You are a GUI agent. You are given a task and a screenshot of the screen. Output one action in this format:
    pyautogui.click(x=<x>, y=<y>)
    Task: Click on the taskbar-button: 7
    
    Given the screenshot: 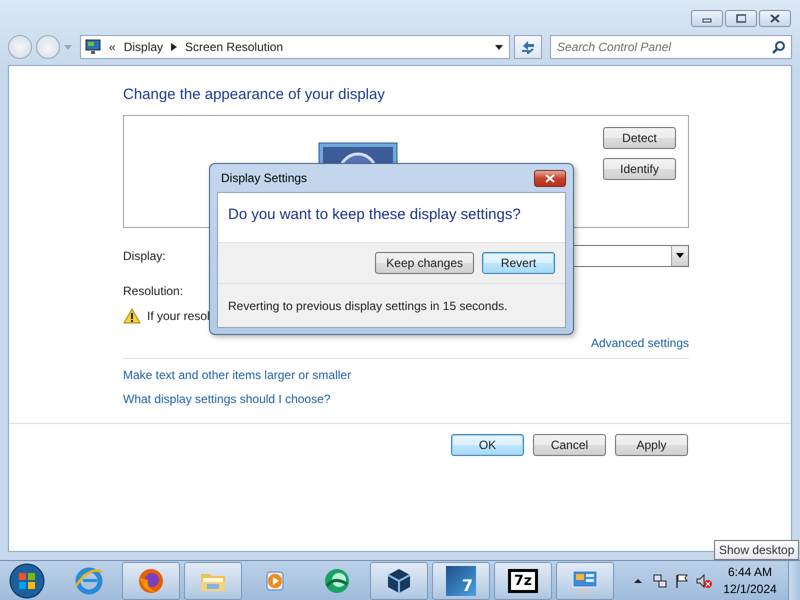 What is the action you would take?
    pyautogui.click(x=461, y=581)
    